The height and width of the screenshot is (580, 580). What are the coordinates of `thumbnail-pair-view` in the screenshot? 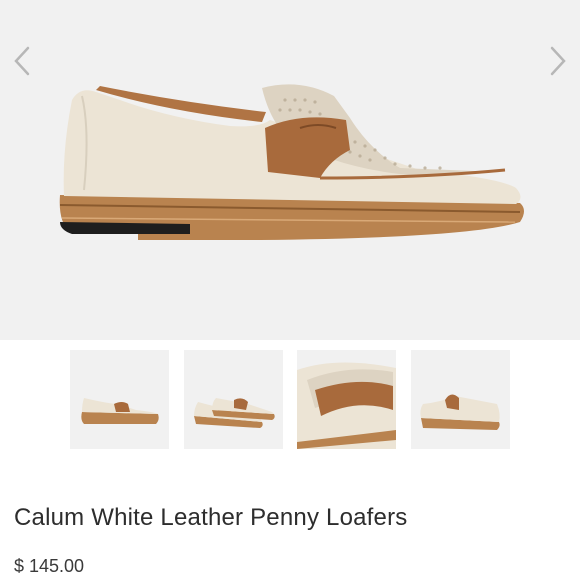 It's located at (233, 399).